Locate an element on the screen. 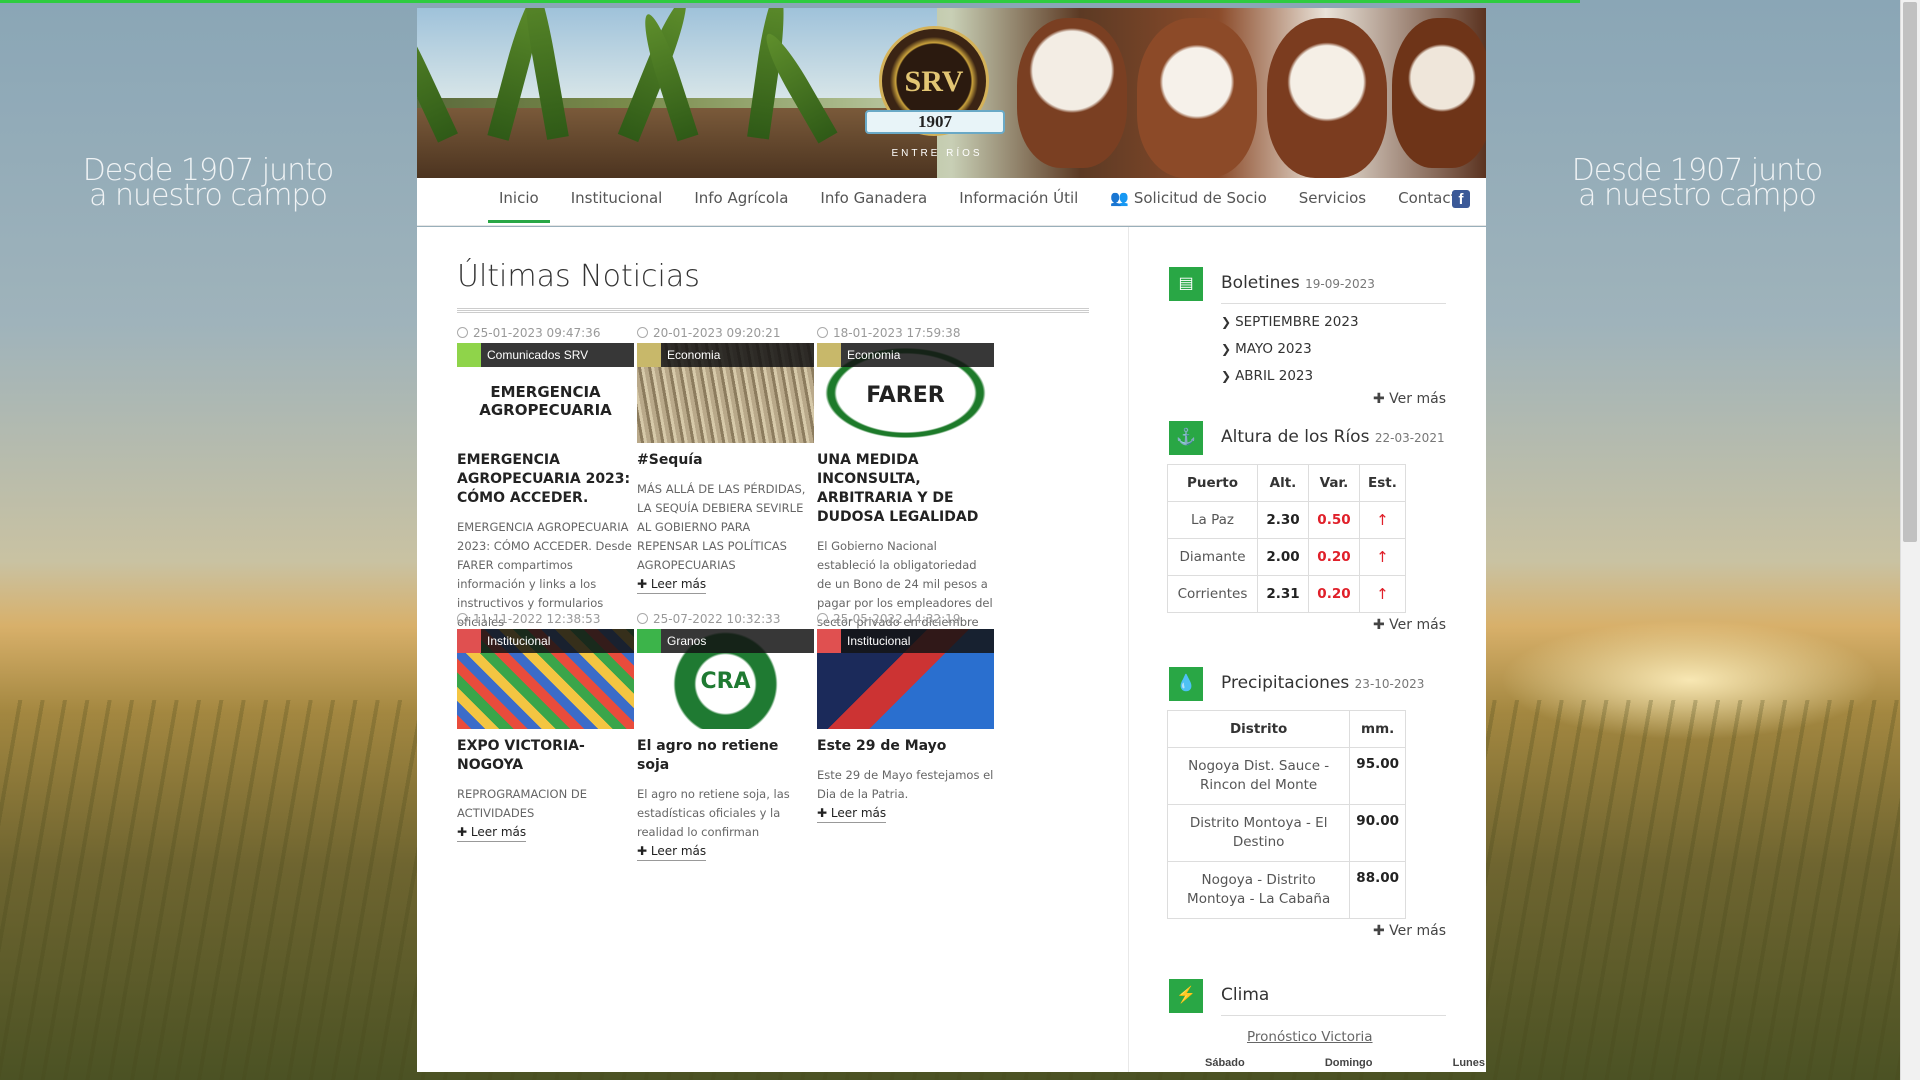  news-title: Este 29 de Mayo is located at coordinates (905, 746).